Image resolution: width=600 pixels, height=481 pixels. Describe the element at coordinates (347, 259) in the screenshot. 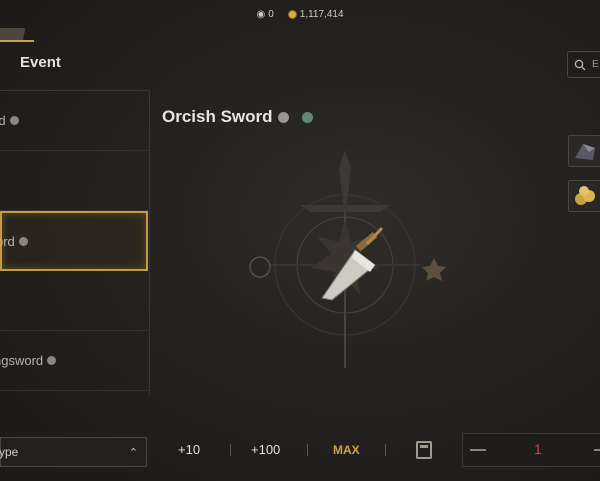

I see `item-emblem` at that location.